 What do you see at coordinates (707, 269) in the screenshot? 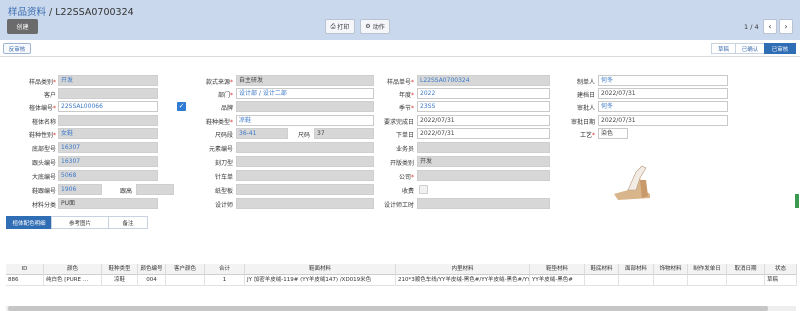
I see `column-header: 制作发单日` at bounding box center [707, 269].